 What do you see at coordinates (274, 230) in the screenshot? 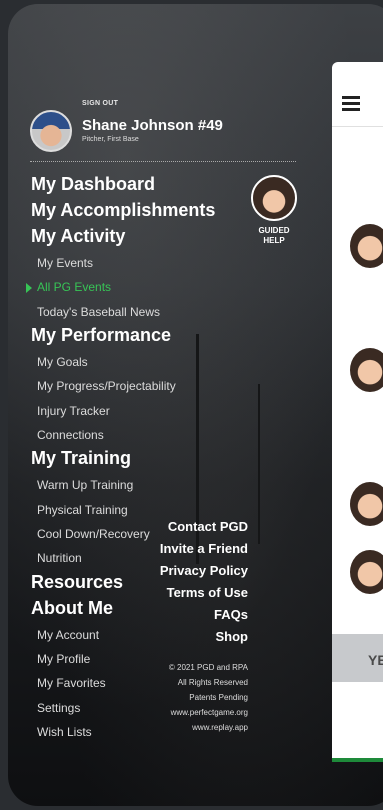
I see `guided-help-label-line1: GUIDED` at bounding box center [274, 230].